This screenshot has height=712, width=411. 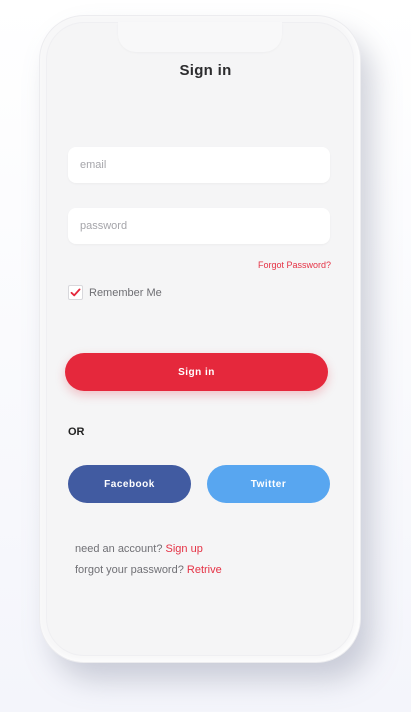 I want to click on page-title: Sign in, so click(x=205, y=70).